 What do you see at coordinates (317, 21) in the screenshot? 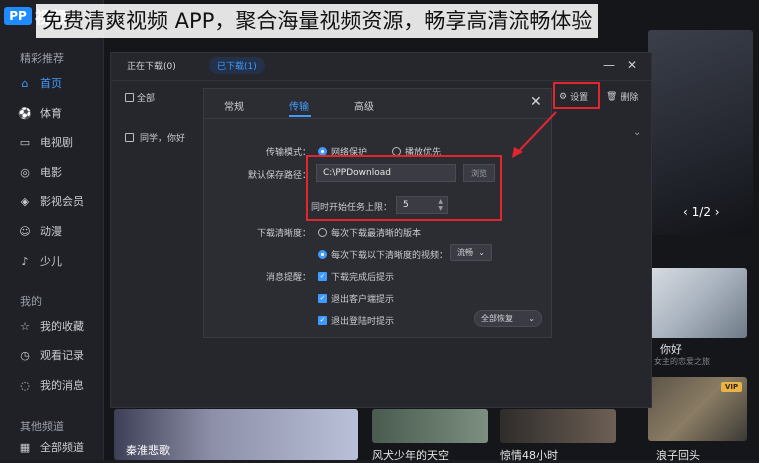
I see `page-title-banner: 免费清爽视频 APP，聚合海量视频资源，畅享高清流畅体验` at bounding box center [317, 21].